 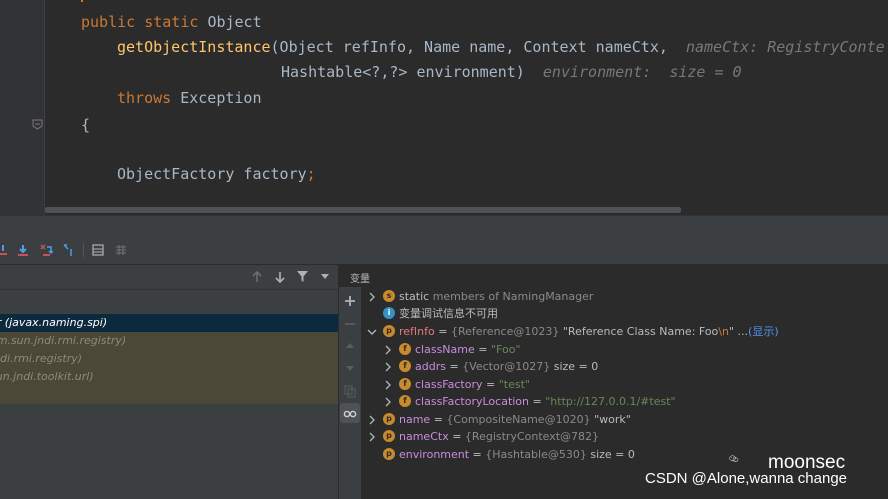 What do you see at coordinates (746, 478) in the screenshot?
I see `watermark-csdn: CSDN @Alone,wanna change` at bounding box center [746, 478].